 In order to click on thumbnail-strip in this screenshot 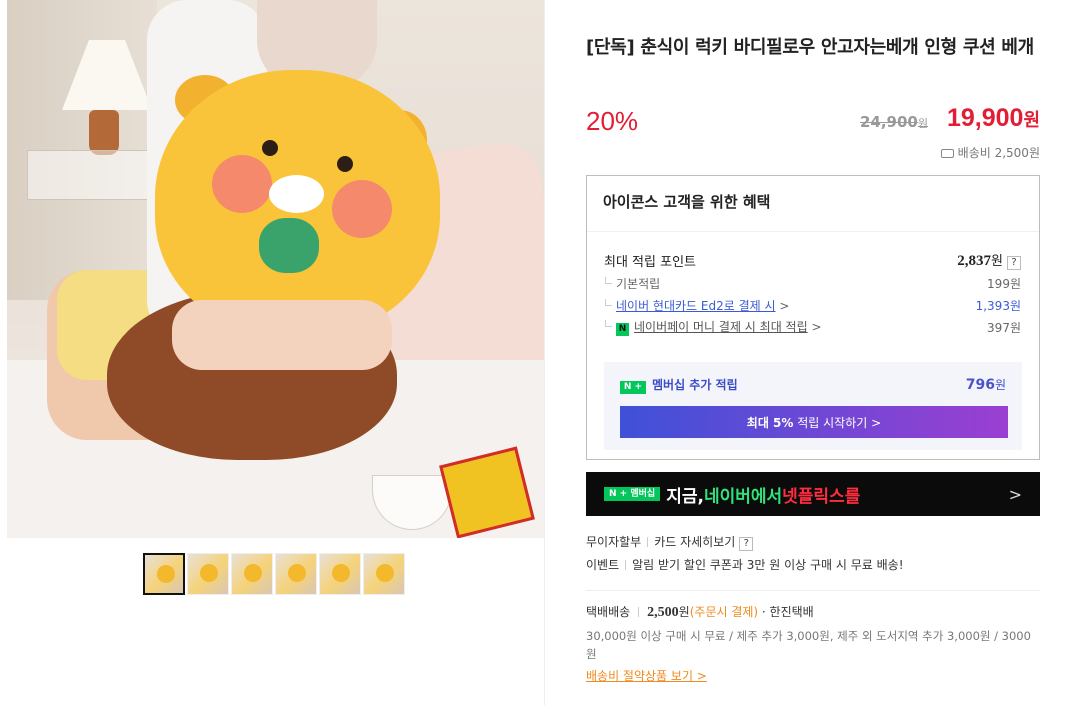, I will do `click(274, 574)`.